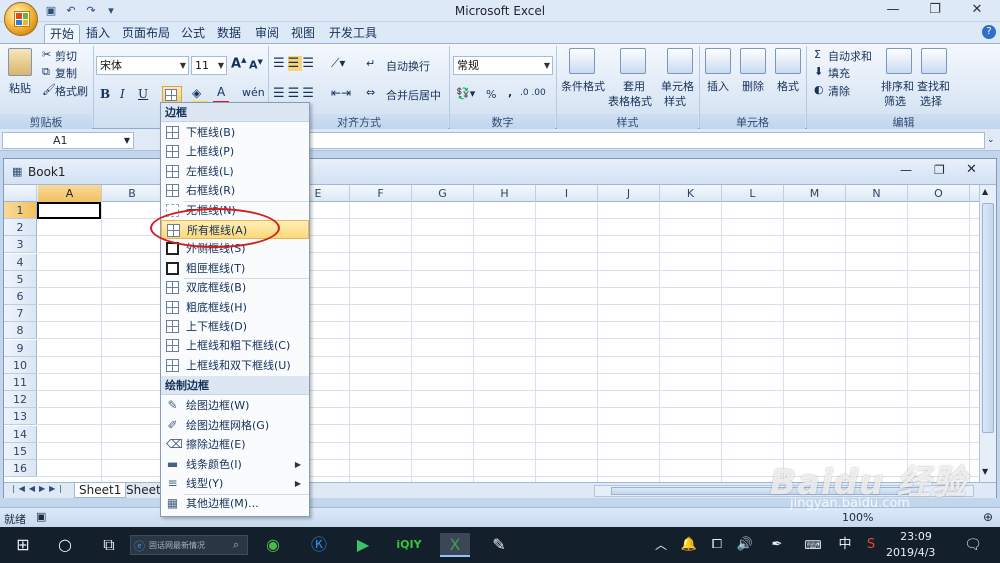 The width and height of the screenshot is (1000, 563). What do you see at coordinates (273, 545) in the screenshot?
I see `app-360-icon: ◉` at bounding box center [273, 545].